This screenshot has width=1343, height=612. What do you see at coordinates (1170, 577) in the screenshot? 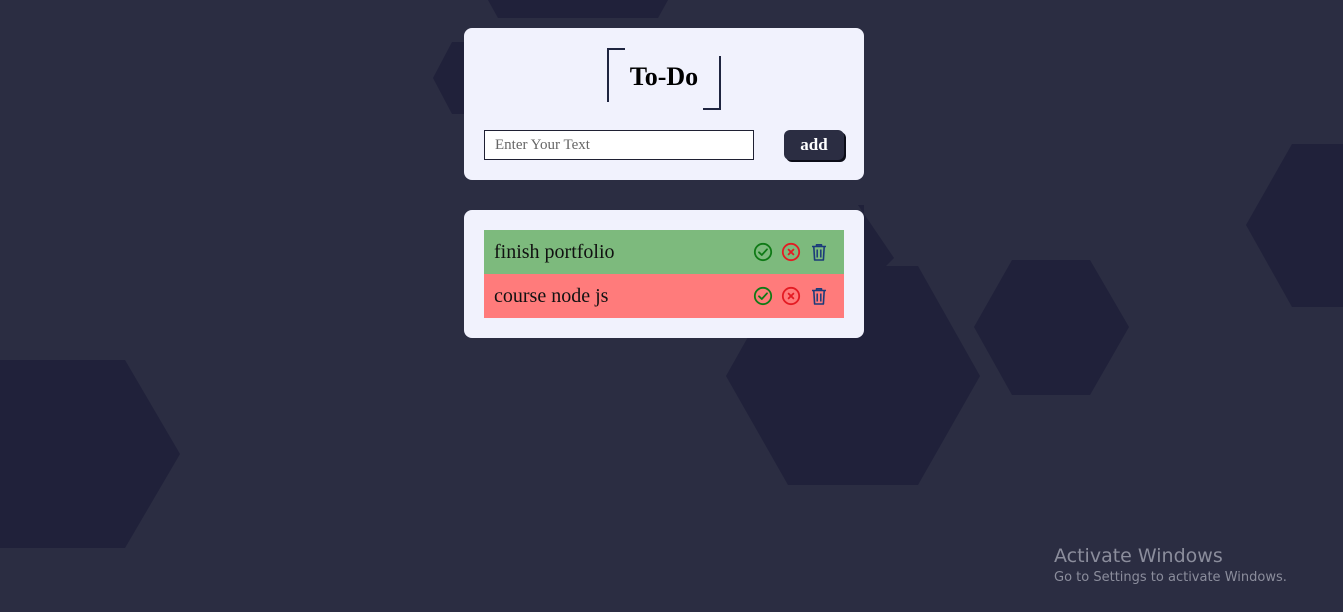
I see `watermark-subtitle: Go to Settings to activate Windows.` at bounding box center [1170, 577].